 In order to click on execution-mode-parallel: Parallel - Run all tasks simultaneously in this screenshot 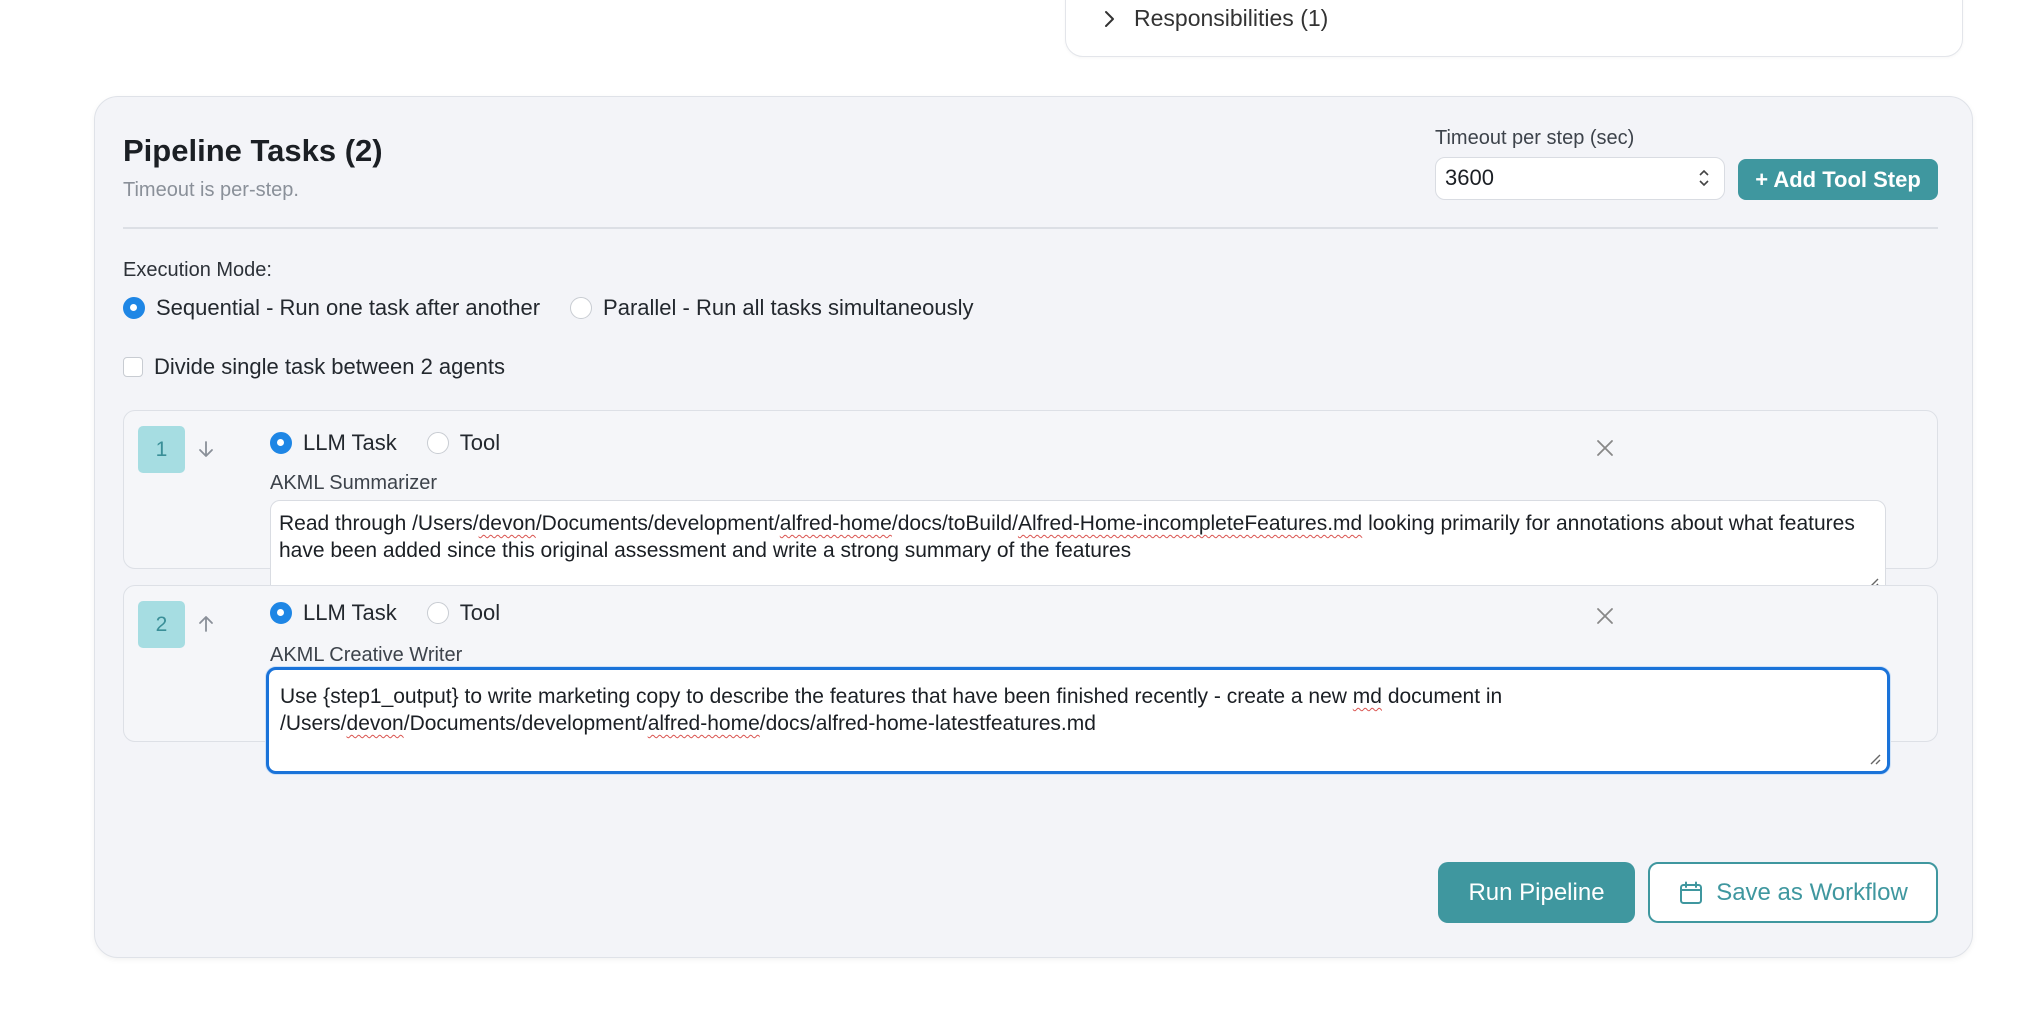, I will do `click(772, 308)`.